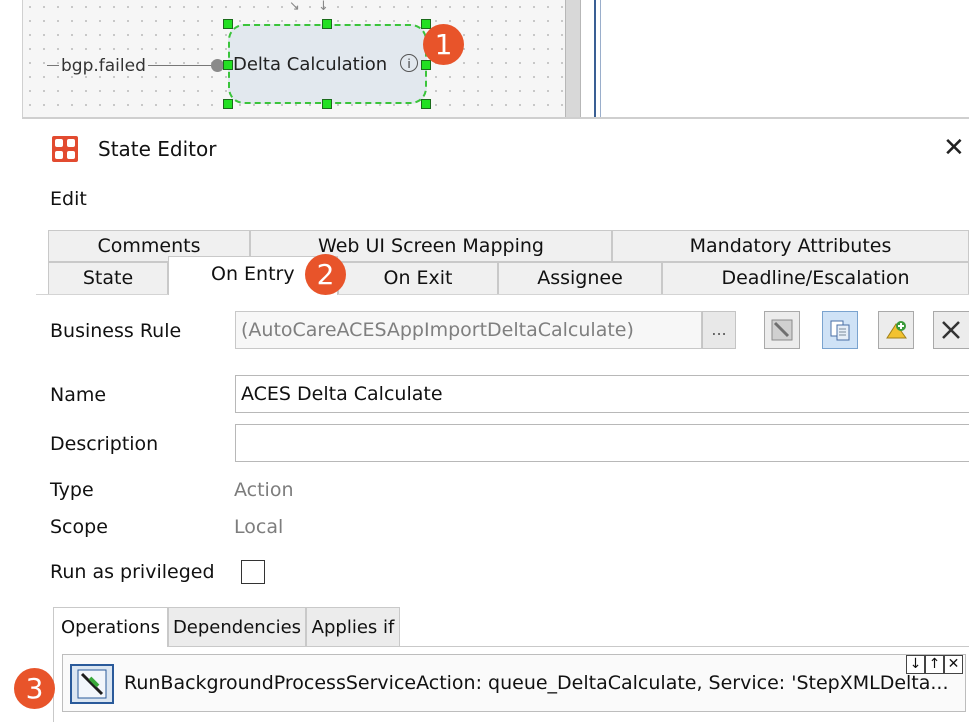 The width and height of the screenshot is (969, 722). What do you see at coordinates (602, 443) in the screenshot?
I see `description-input` at bounding box center [602, 443].